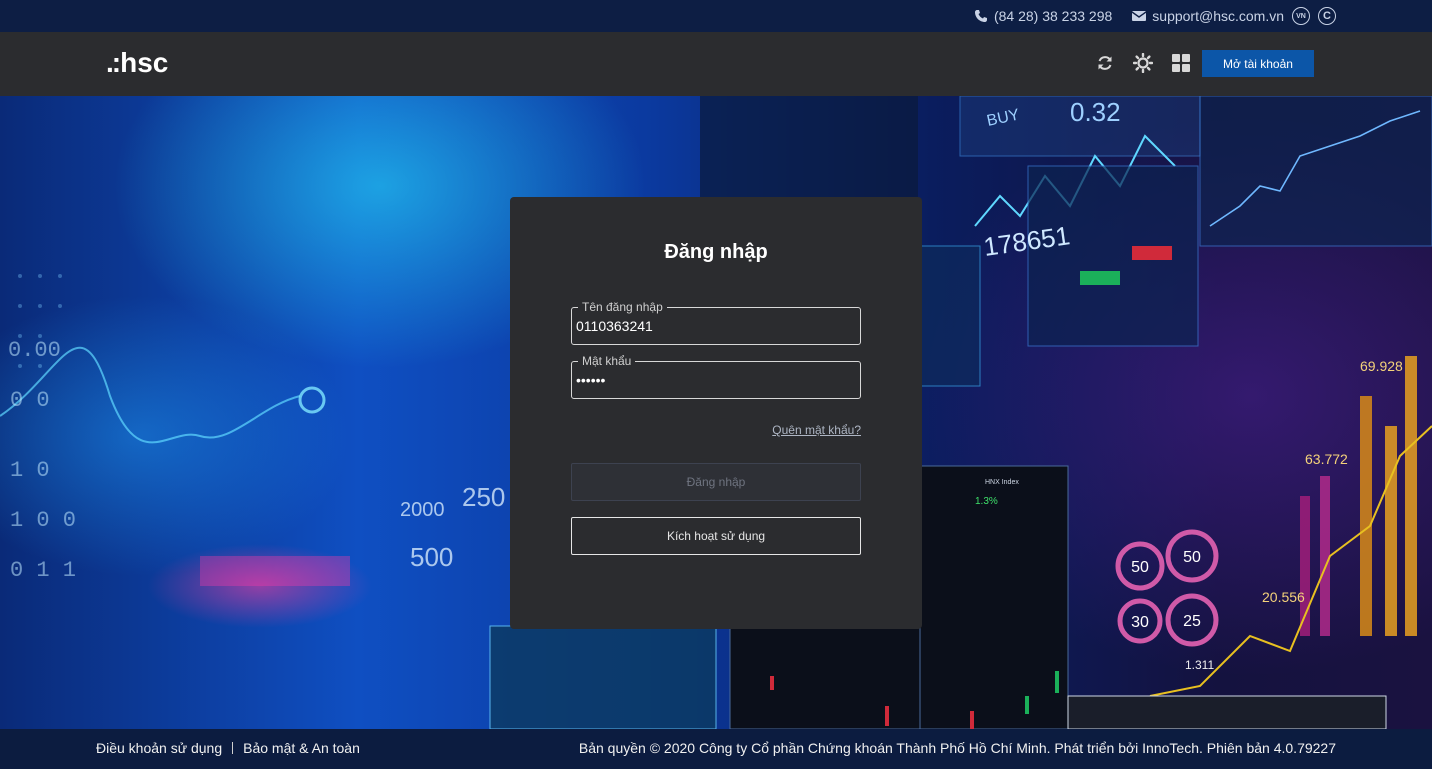 This screenshot has width=1432, height=769. Describe the element at coordinates (716, 536) in the screenshot. I see `activate-button: Kích hoạt sử dụng` at that location.